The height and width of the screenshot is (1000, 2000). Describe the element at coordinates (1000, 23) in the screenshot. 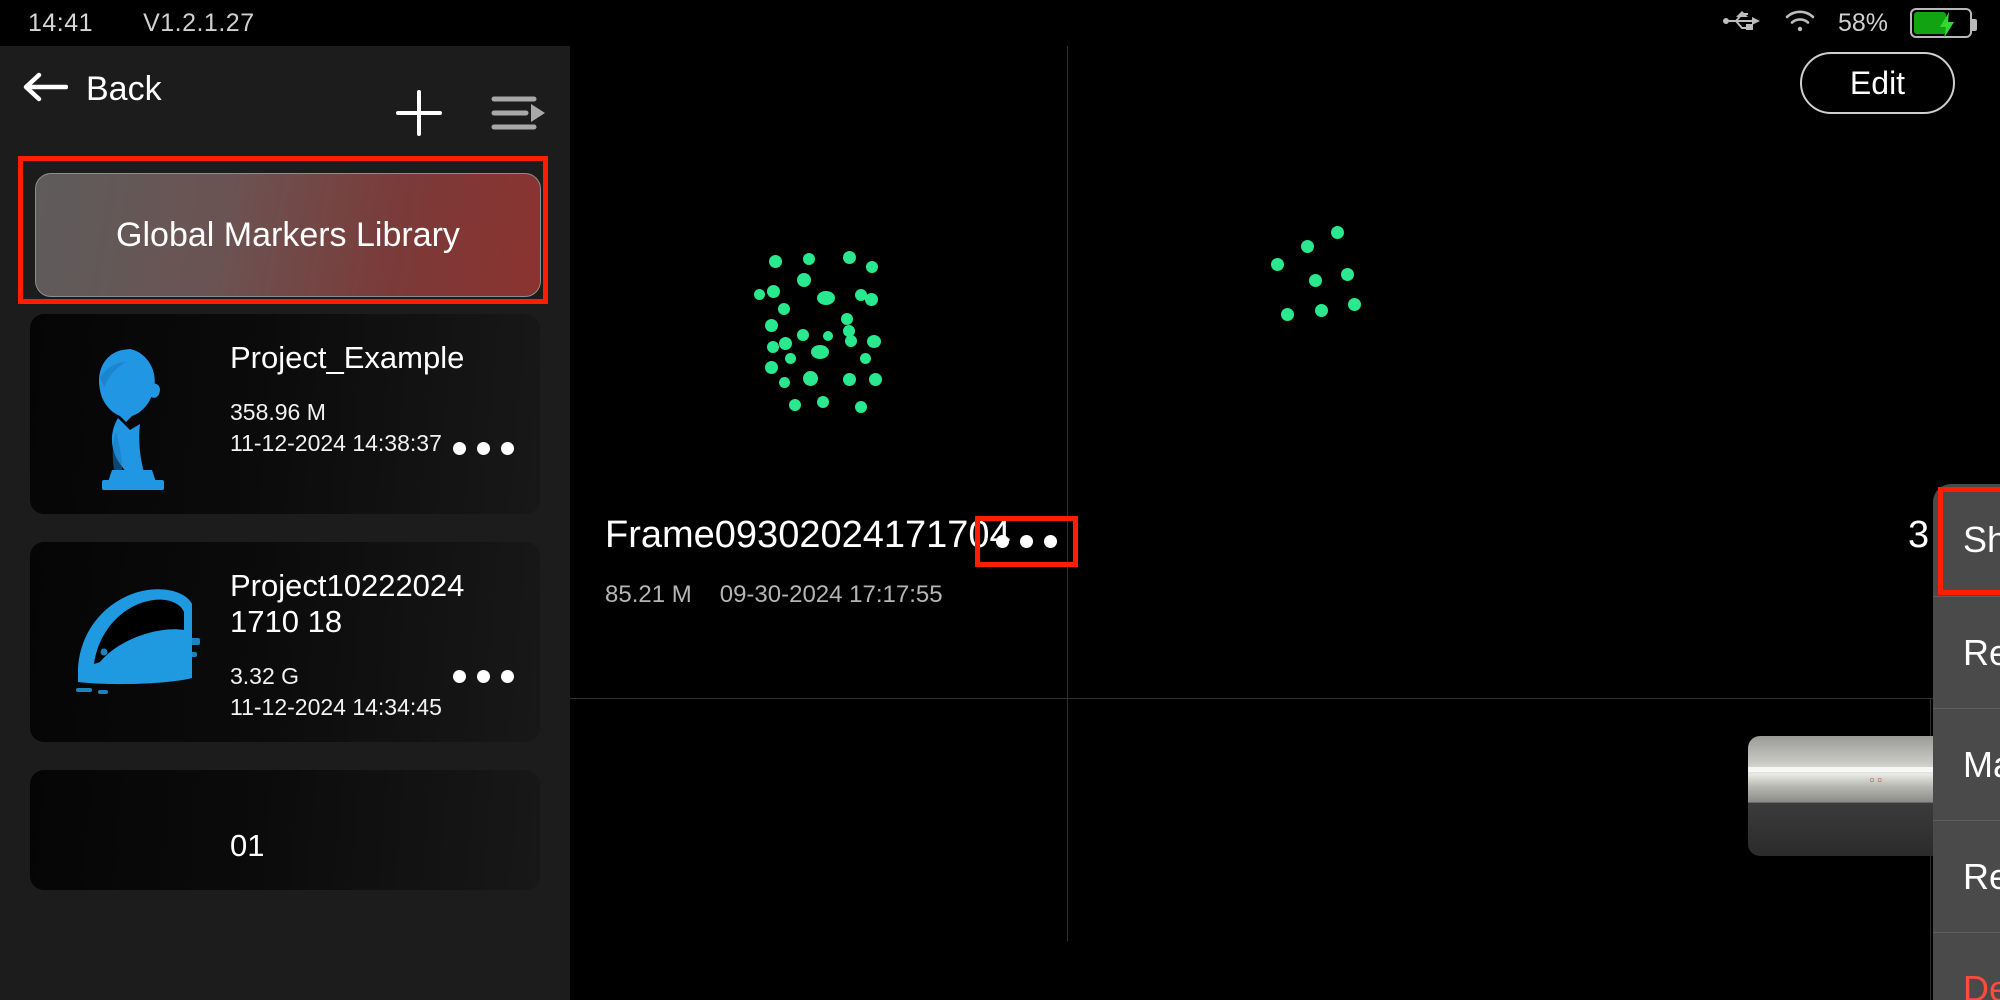

I see `status-bar: 14:41 V1.2.1.27 58%` at that location.